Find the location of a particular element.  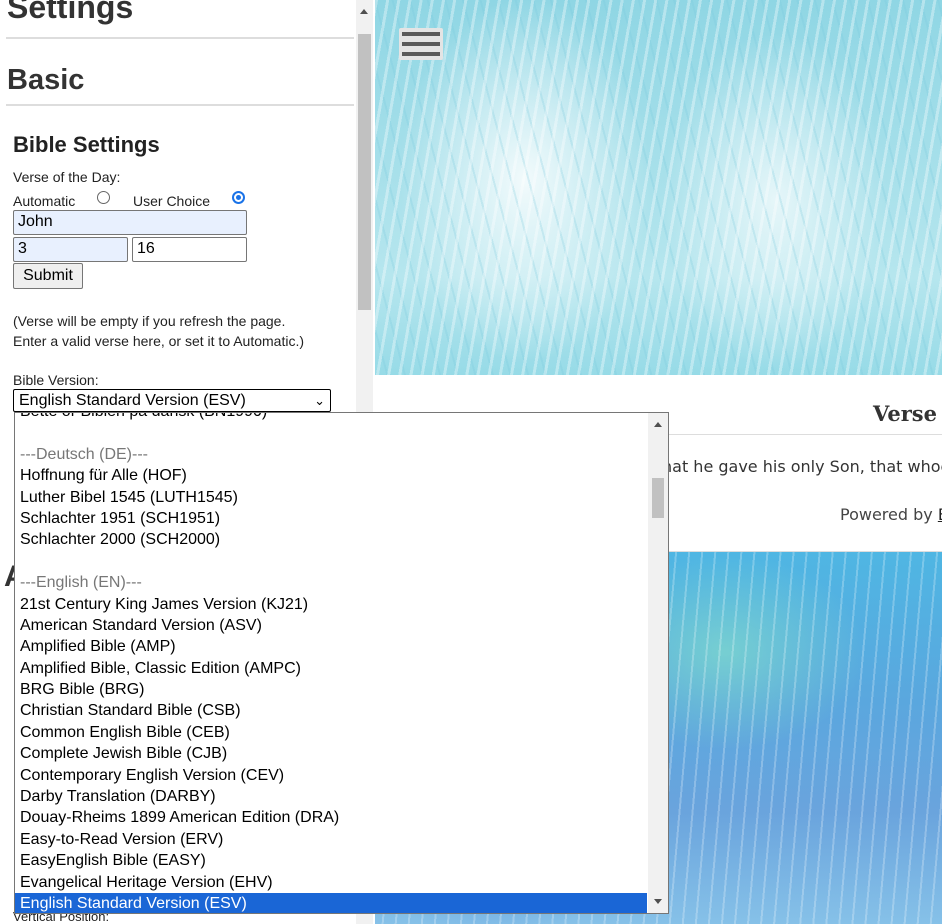

chapter-input: 3 is located at coordinates (70, 249).